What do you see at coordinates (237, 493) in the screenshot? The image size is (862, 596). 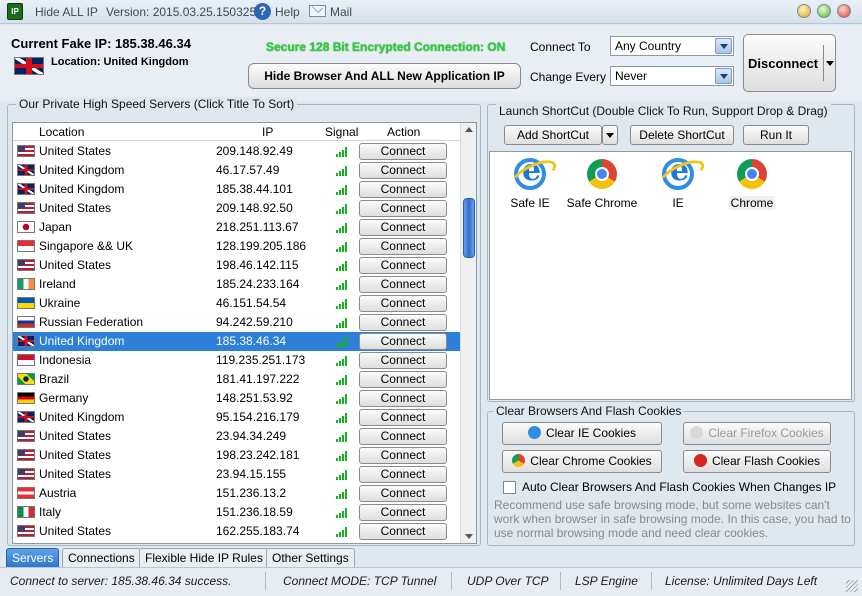 I see `server-row: Austria 151.236.13.2 Connect` at bounding box center [237, 493].